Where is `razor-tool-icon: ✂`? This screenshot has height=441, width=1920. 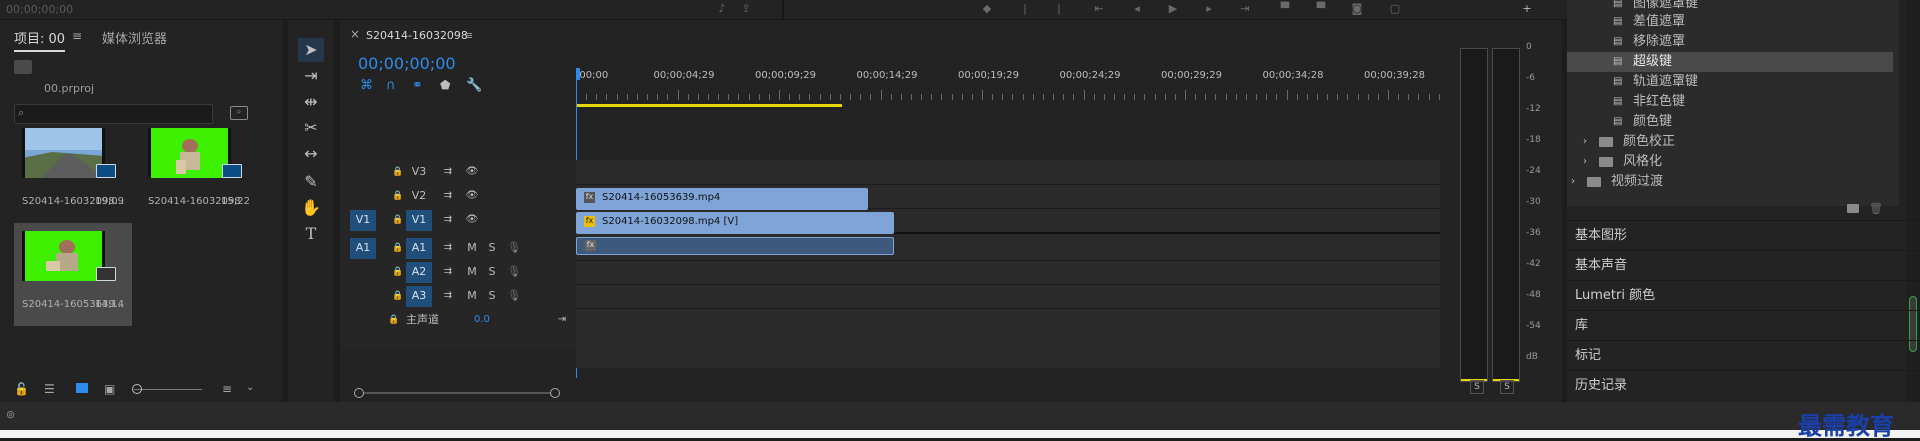
razor-tool-icon: ✂ is located at coordinates (311, 128).